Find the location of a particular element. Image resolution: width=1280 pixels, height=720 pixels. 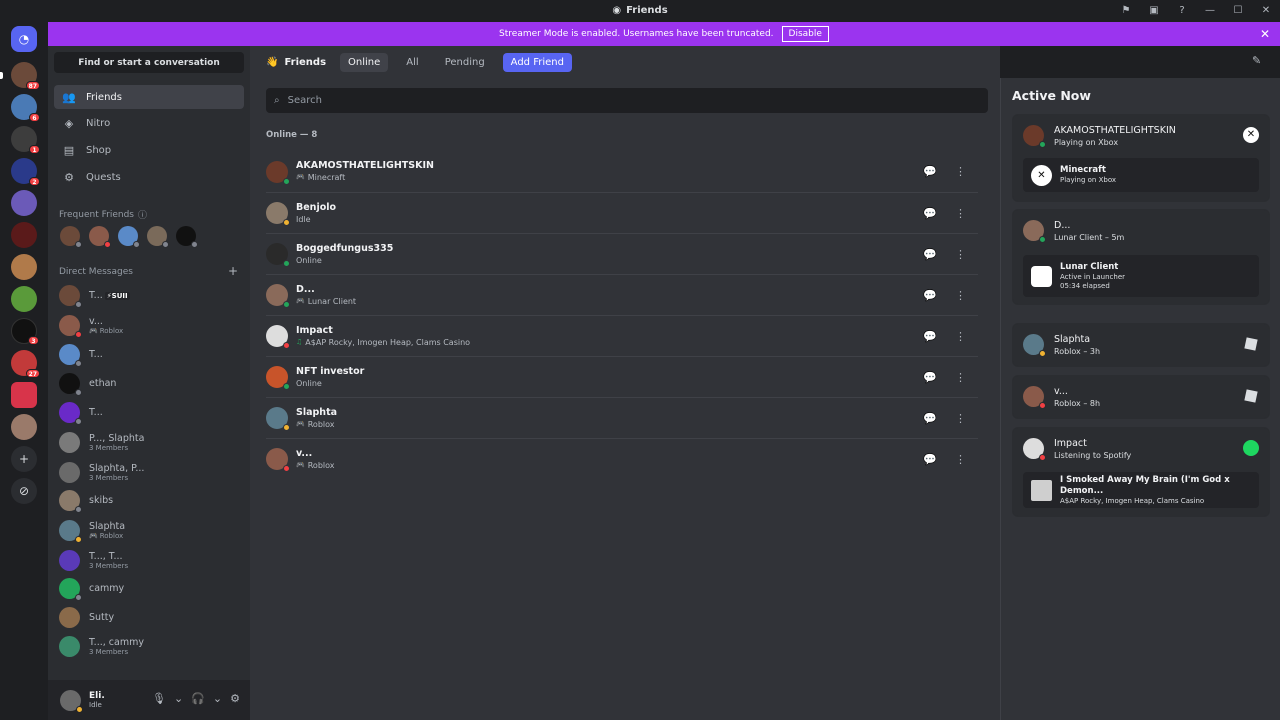

activity-detail-sub: Active in Launcher is located at coordinates (1093, 276).